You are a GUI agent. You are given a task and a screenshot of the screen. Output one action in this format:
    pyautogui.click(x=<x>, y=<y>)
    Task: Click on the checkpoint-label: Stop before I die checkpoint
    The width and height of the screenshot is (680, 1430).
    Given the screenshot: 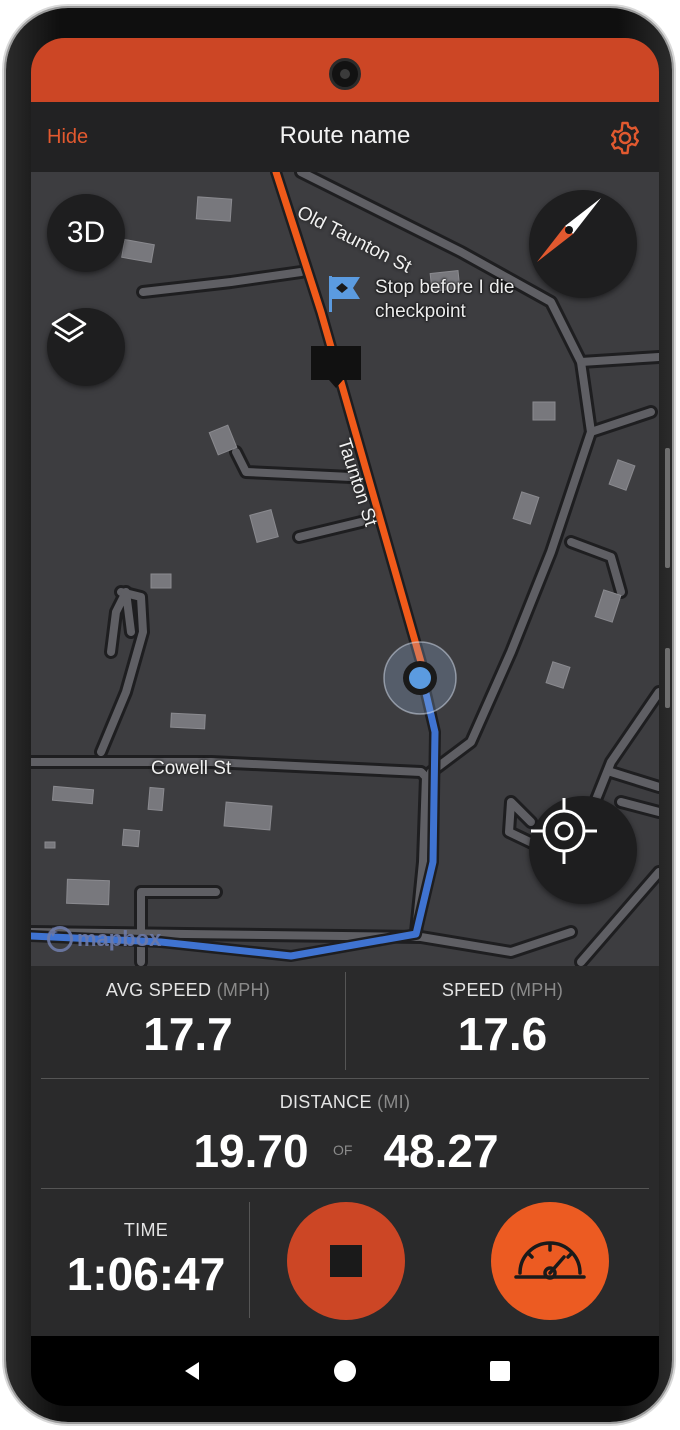 What is the action you would take?
    pyautogui.click(x=444, y=300)
    